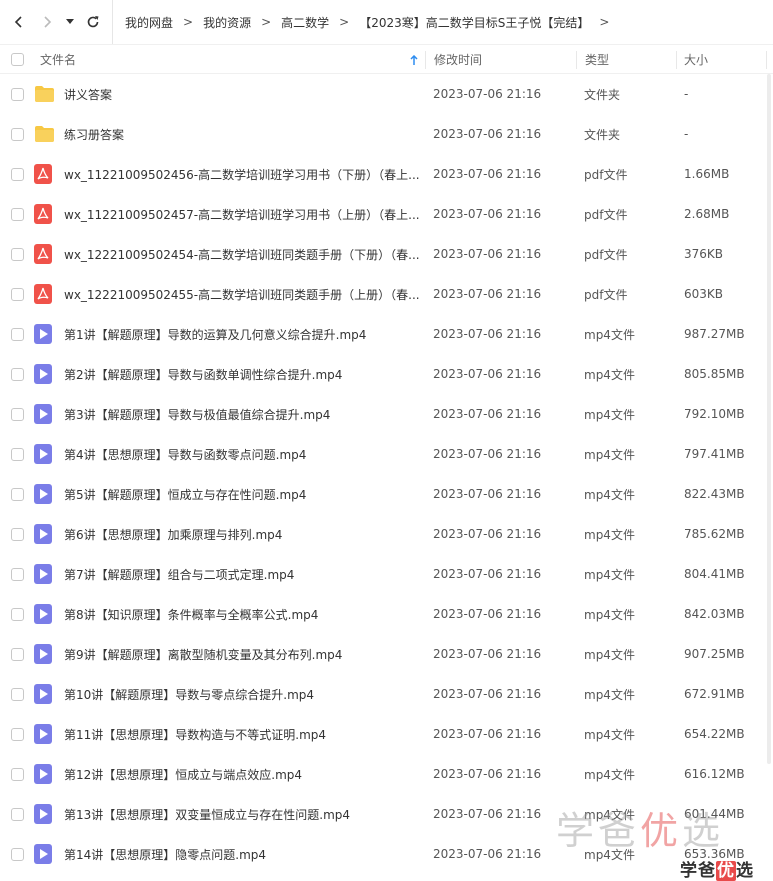 Image resolution: width=773 pixels, height=881 pixels. Describe the element at coordinates (704, 254) in the screenshot. I see `file-size: 376KB` at that location.